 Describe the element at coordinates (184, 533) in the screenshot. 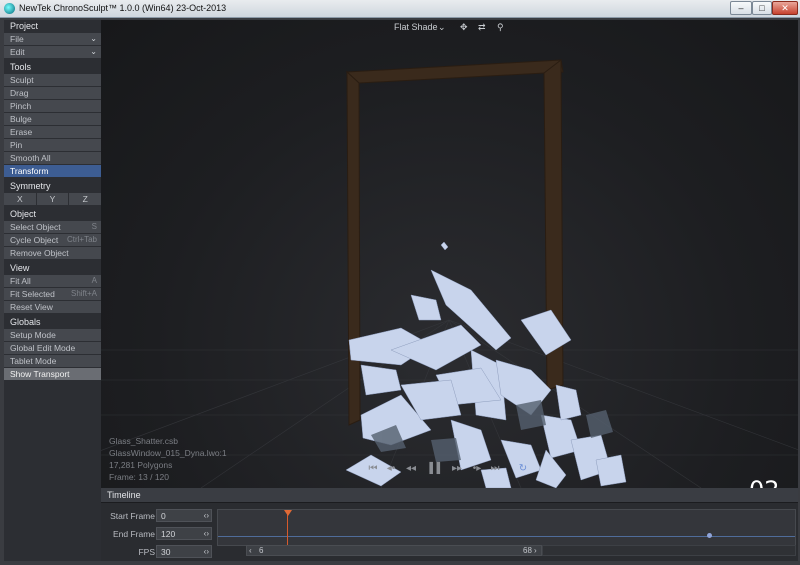

I see `end-frame-field: 120 ‹›` at that location.